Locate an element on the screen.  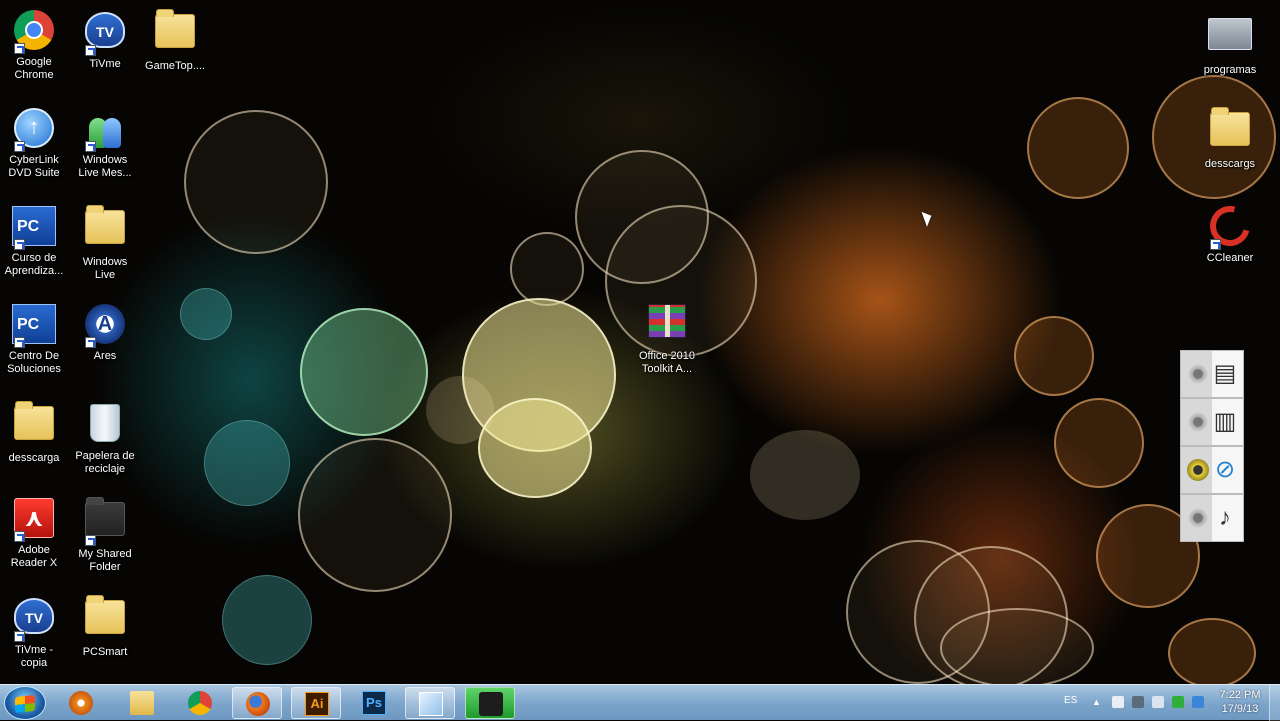
taskbar-chrome is located at coordinates (200, 703).